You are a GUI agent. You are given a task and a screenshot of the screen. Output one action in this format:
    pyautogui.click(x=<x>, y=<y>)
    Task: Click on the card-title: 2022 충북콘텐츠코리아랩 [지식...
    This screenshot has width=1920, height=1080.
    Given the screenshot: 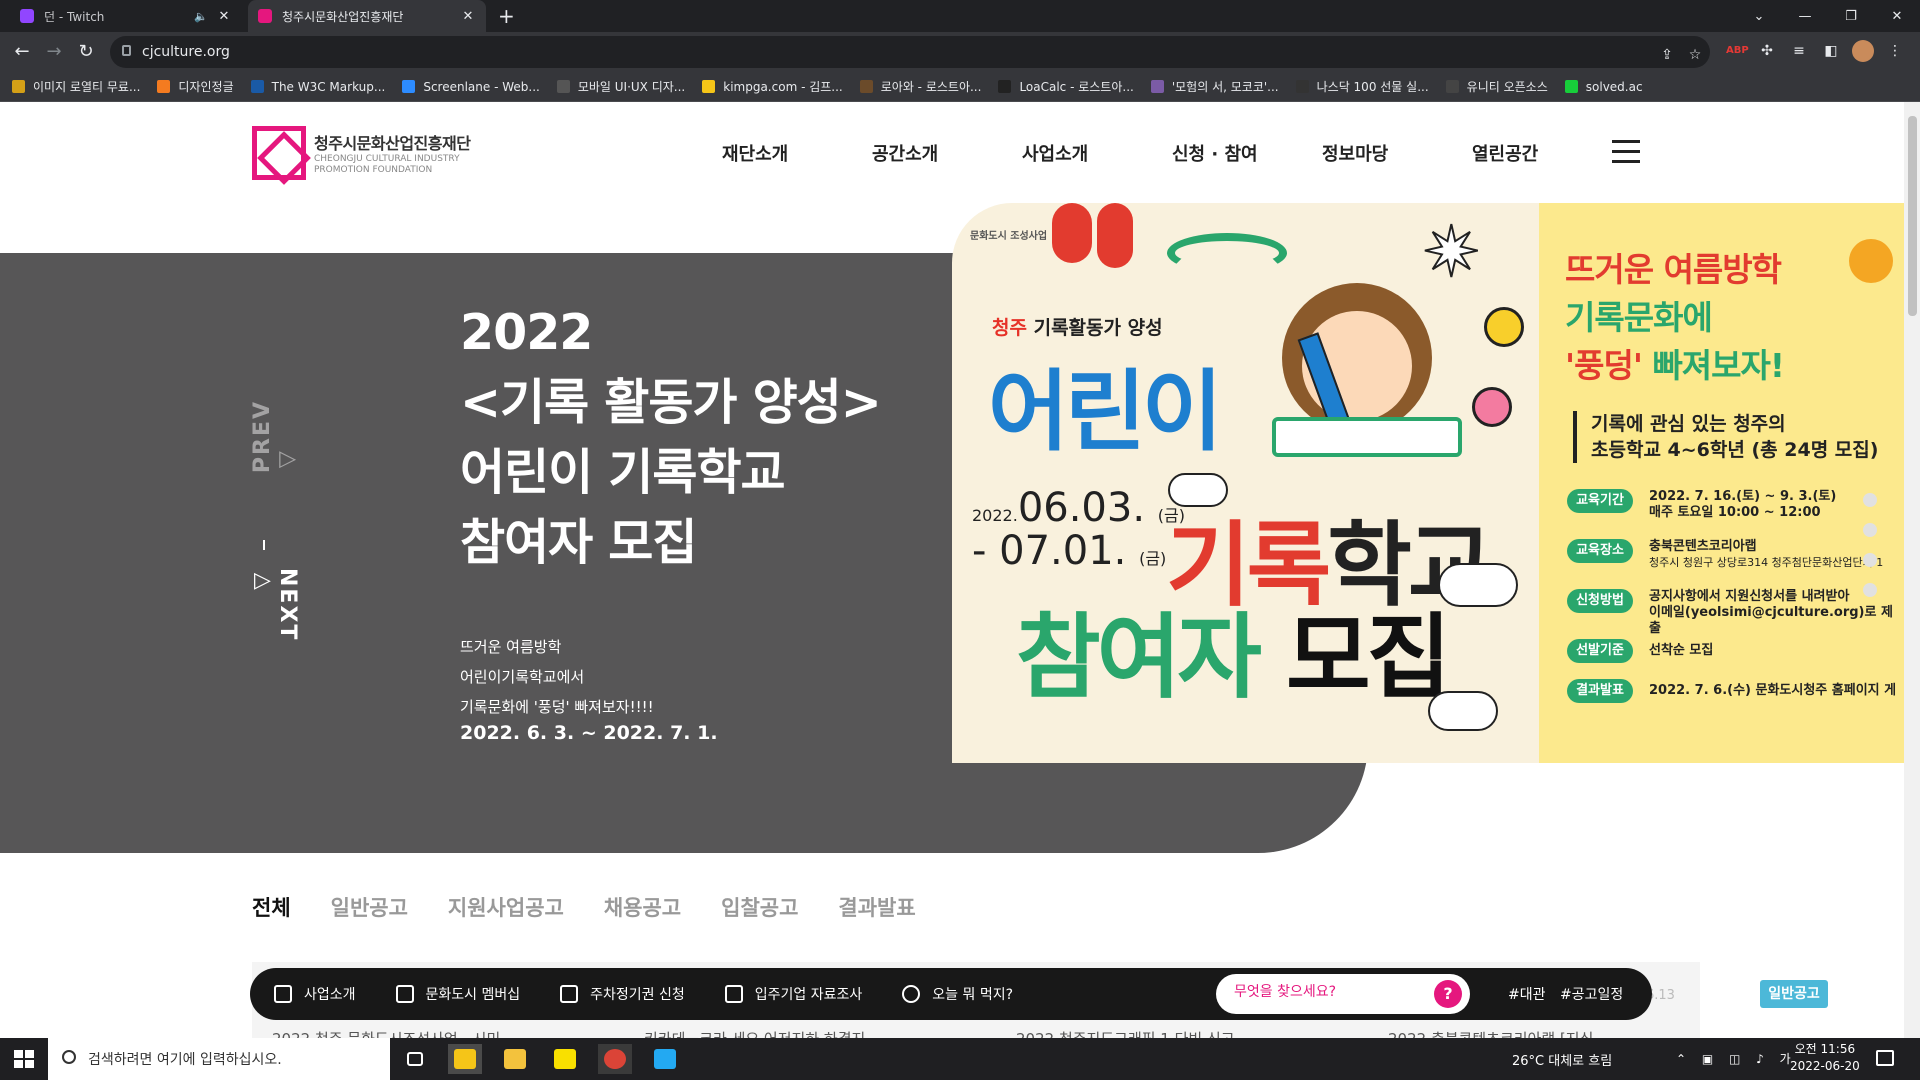 What is the action you would take?
    pyautogui.click(x=1498, y=1033)
    